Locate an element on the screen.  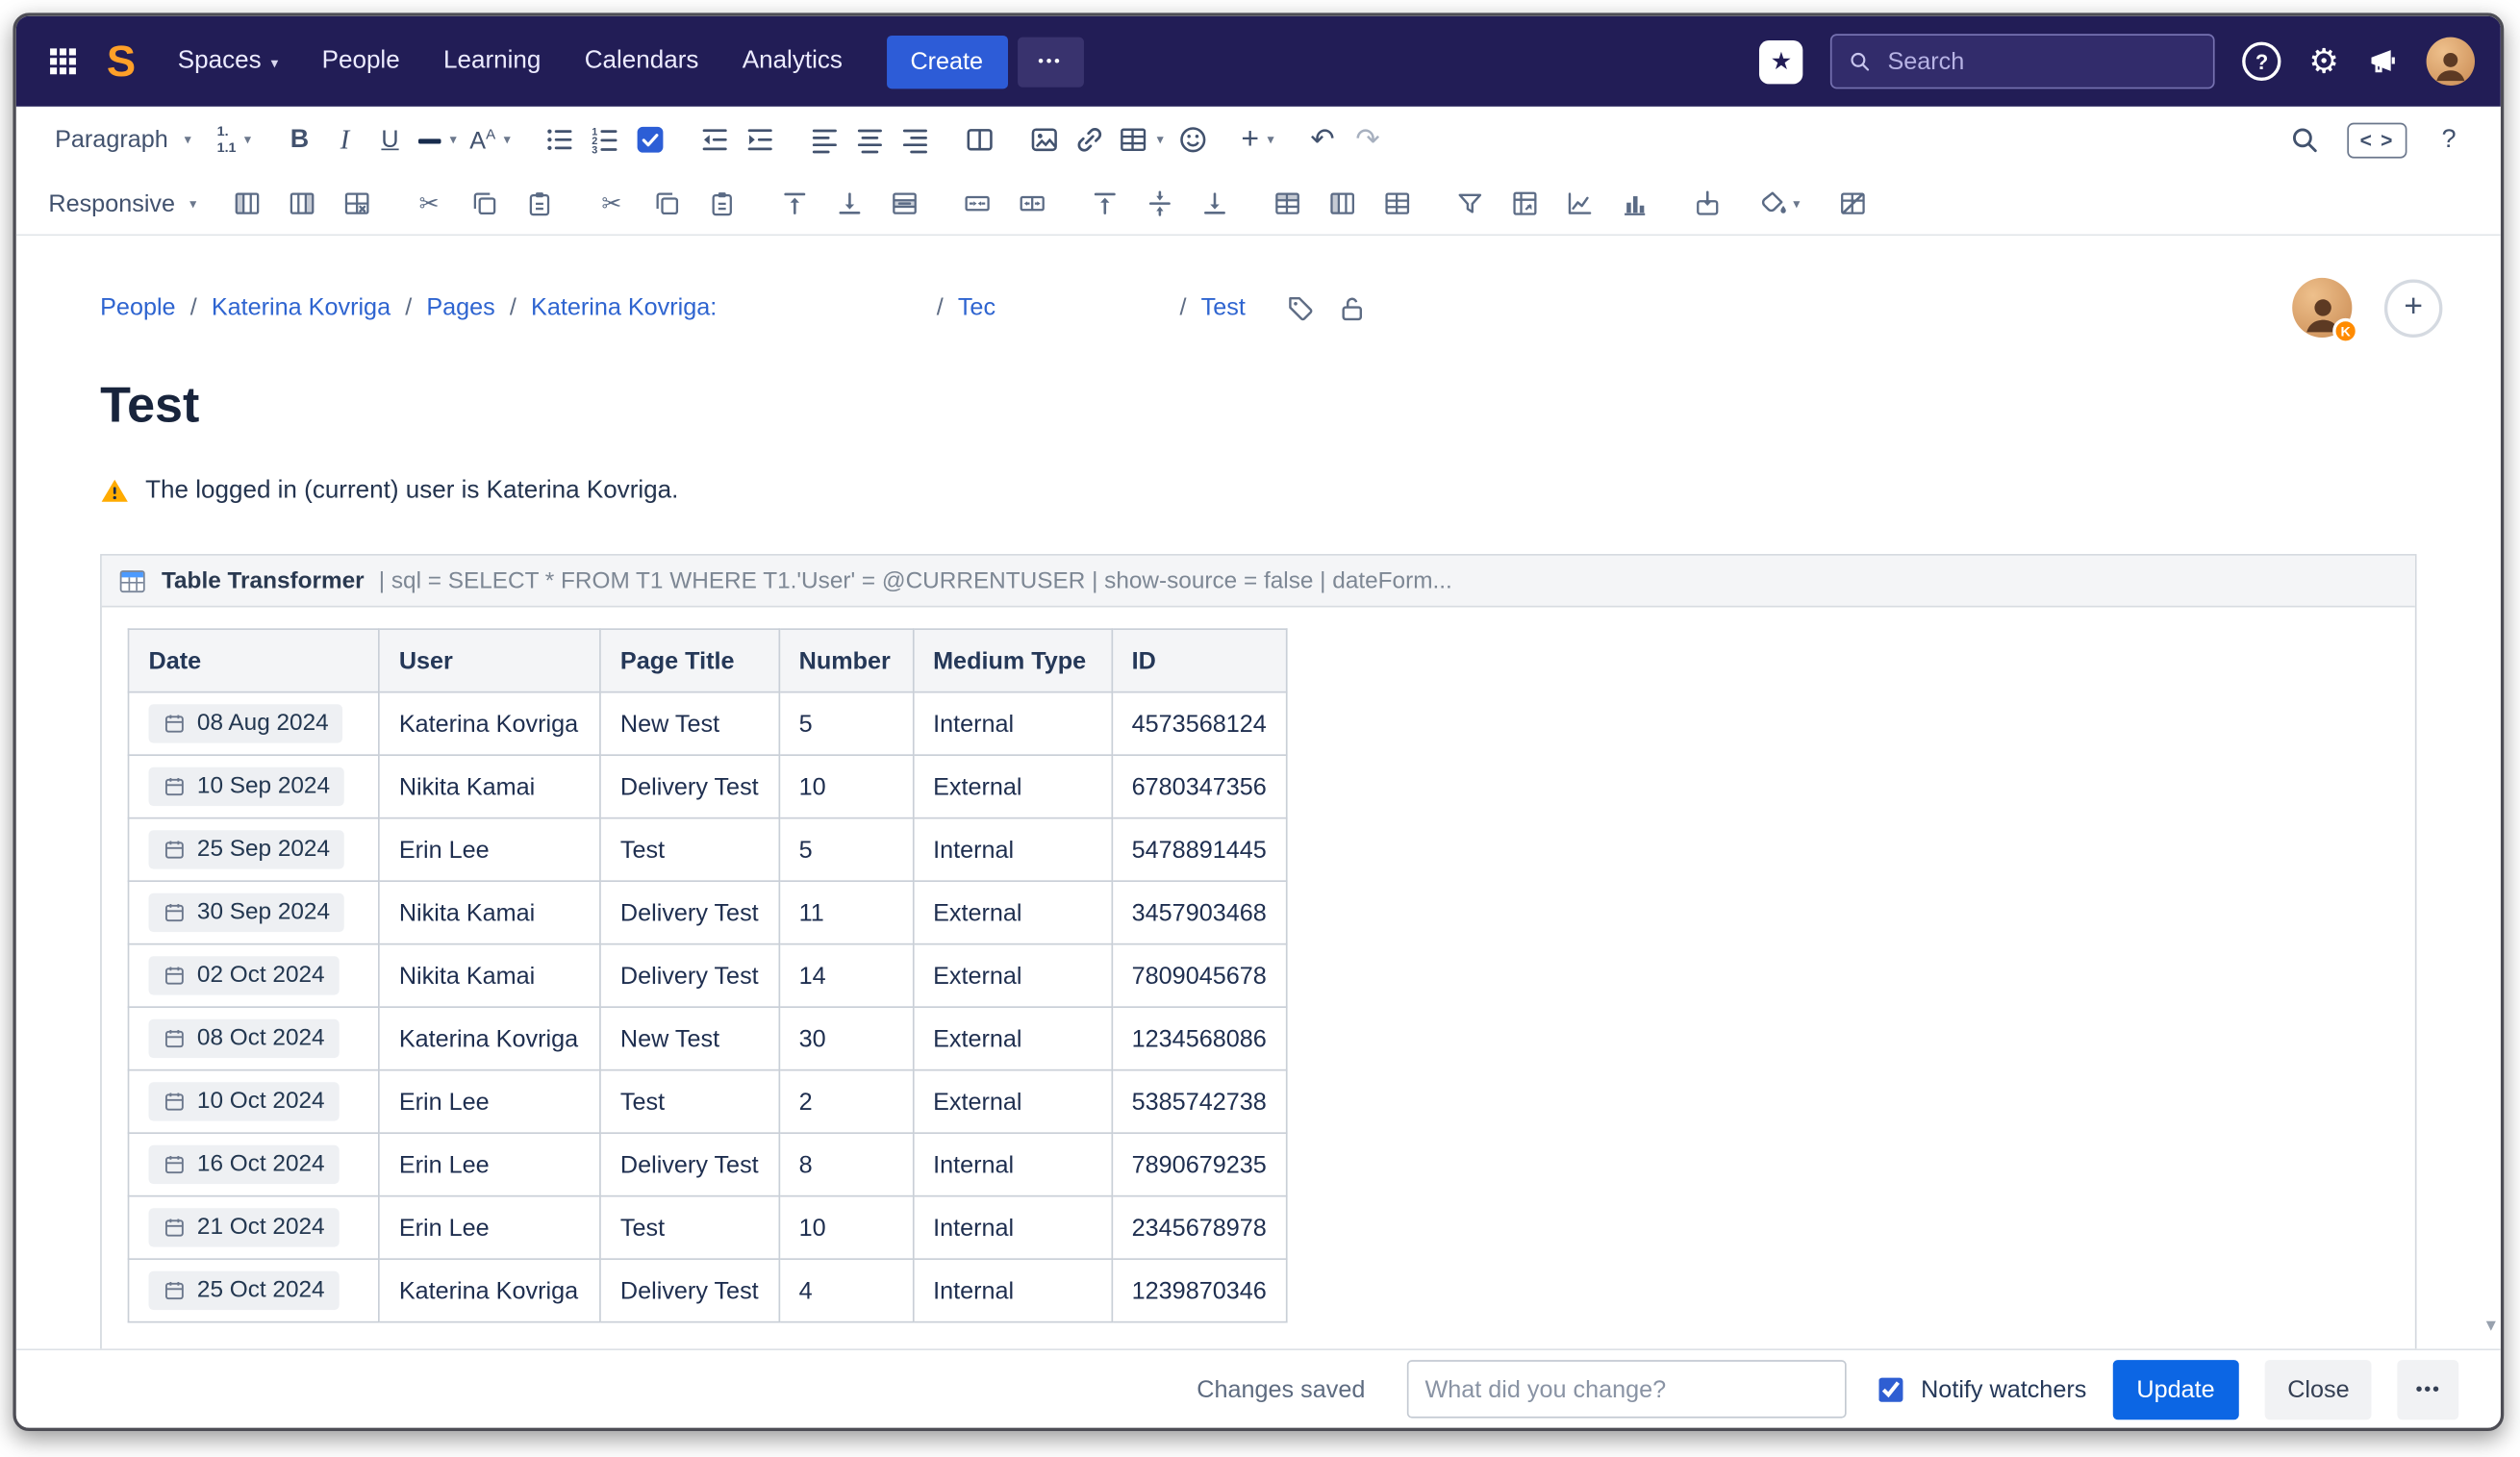
column-header-user: User is located at coordinates (490, 660).